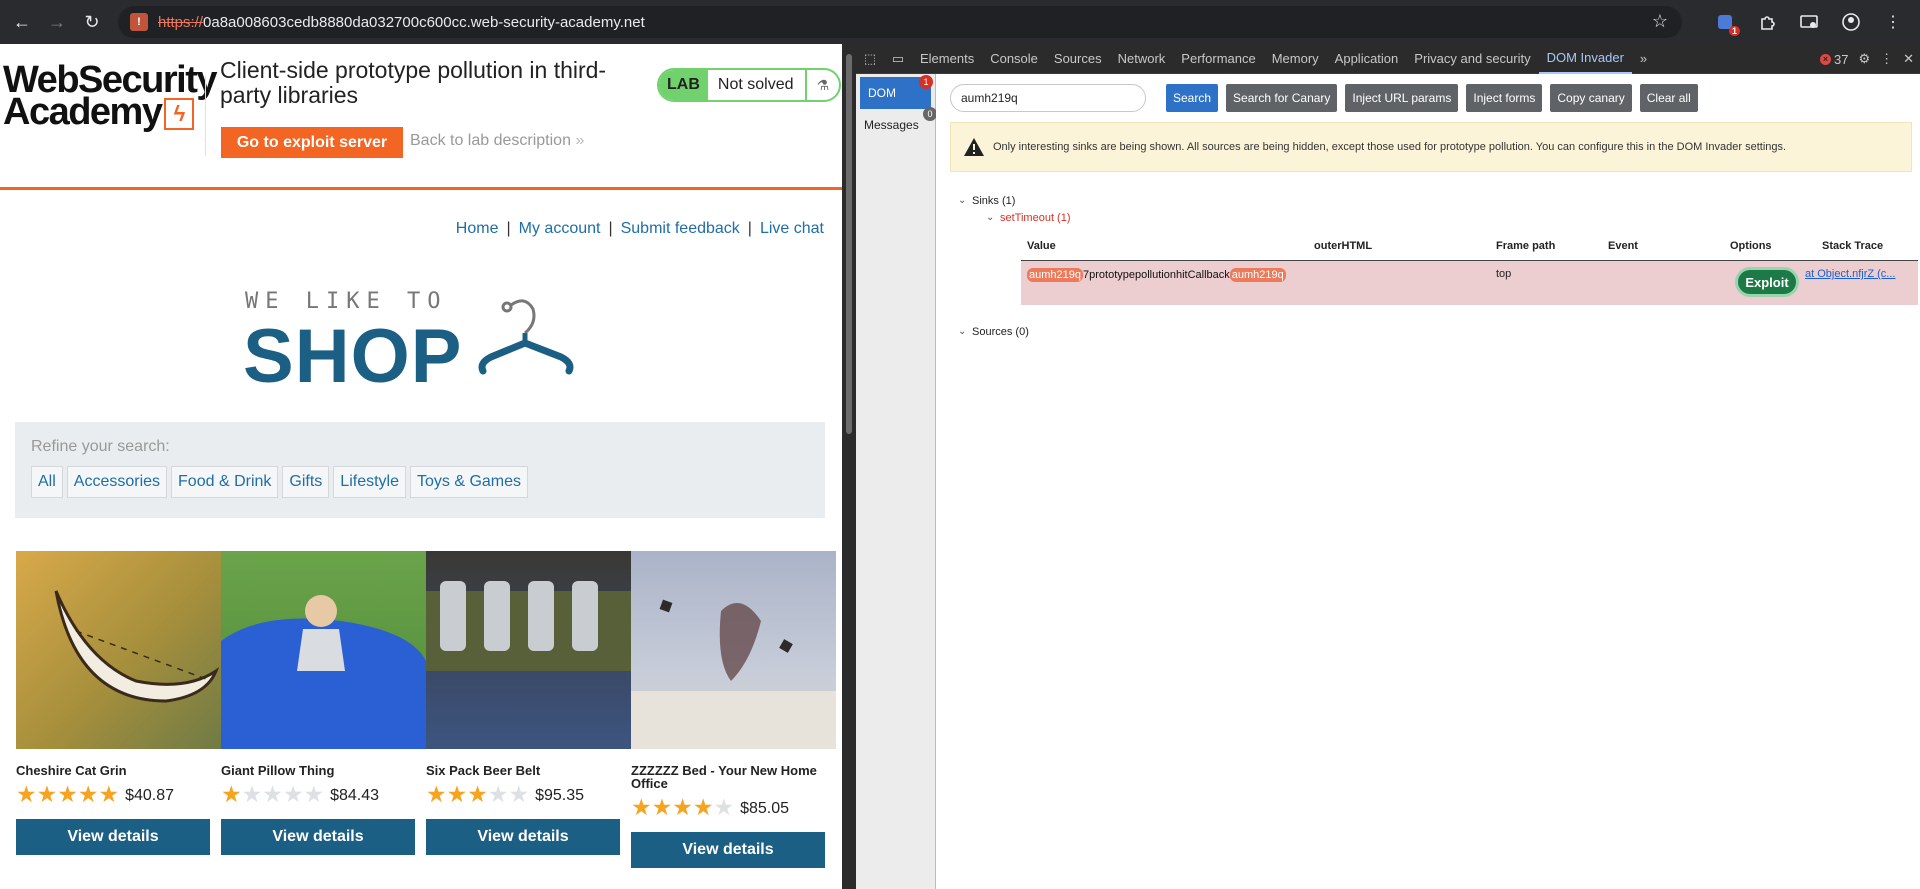 This screenshot has width=1920, height=889. What do you see at coordinates (1864, 59) in the screenshot?
I see `settings-gear-icon: ⚙` at bounding box center [1864, 59].